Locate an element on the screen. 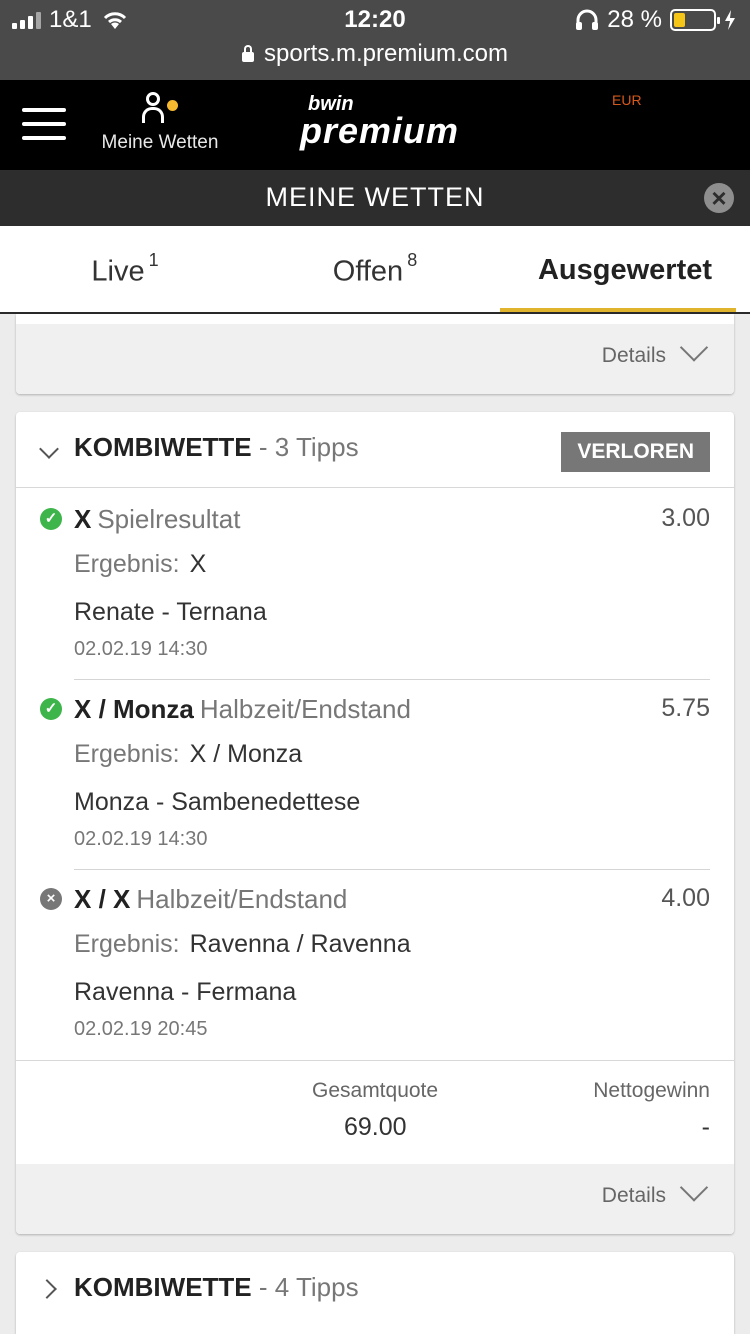 The height and width of the screenshot is (1334, 750). selection-result: Ergebnis: X is located at coordinates (140, 564).